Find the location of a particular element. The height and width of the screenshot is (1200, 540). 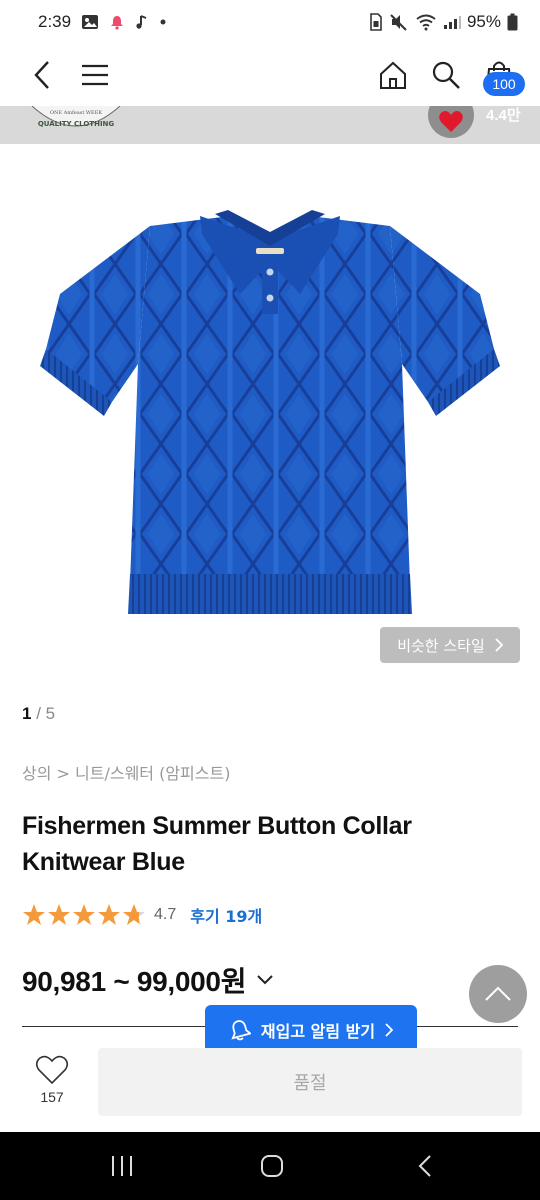

chevron-up-icon is located at coordinates (498, 993).